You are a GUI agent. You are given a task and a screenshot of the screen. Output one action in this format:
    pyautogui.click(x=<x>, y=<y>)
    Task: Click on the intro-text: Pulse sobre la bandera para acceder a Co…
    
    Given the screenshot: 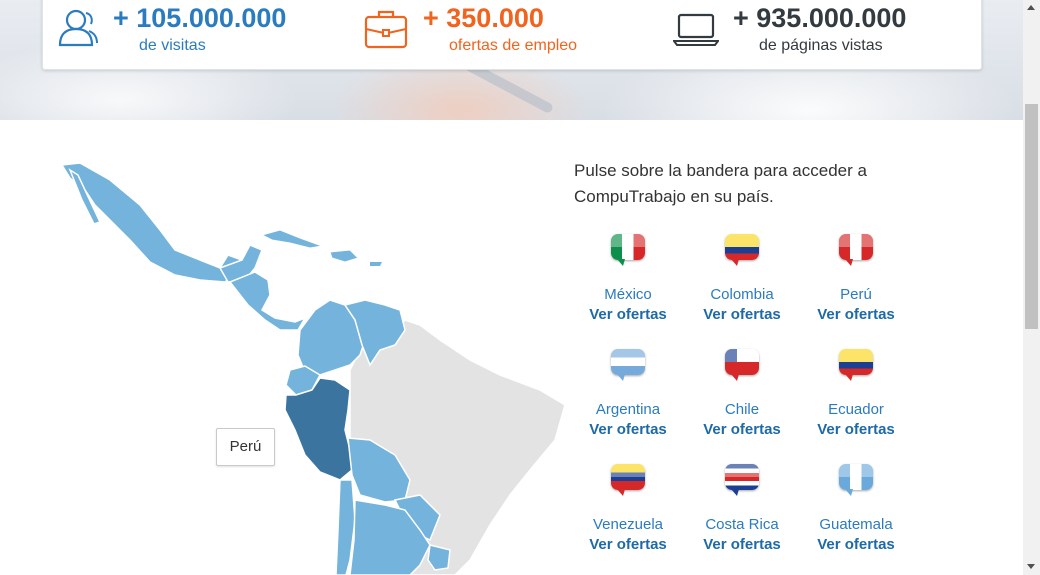 What is the action you would take?
    pyautogui.click(x=720, y=183)
    